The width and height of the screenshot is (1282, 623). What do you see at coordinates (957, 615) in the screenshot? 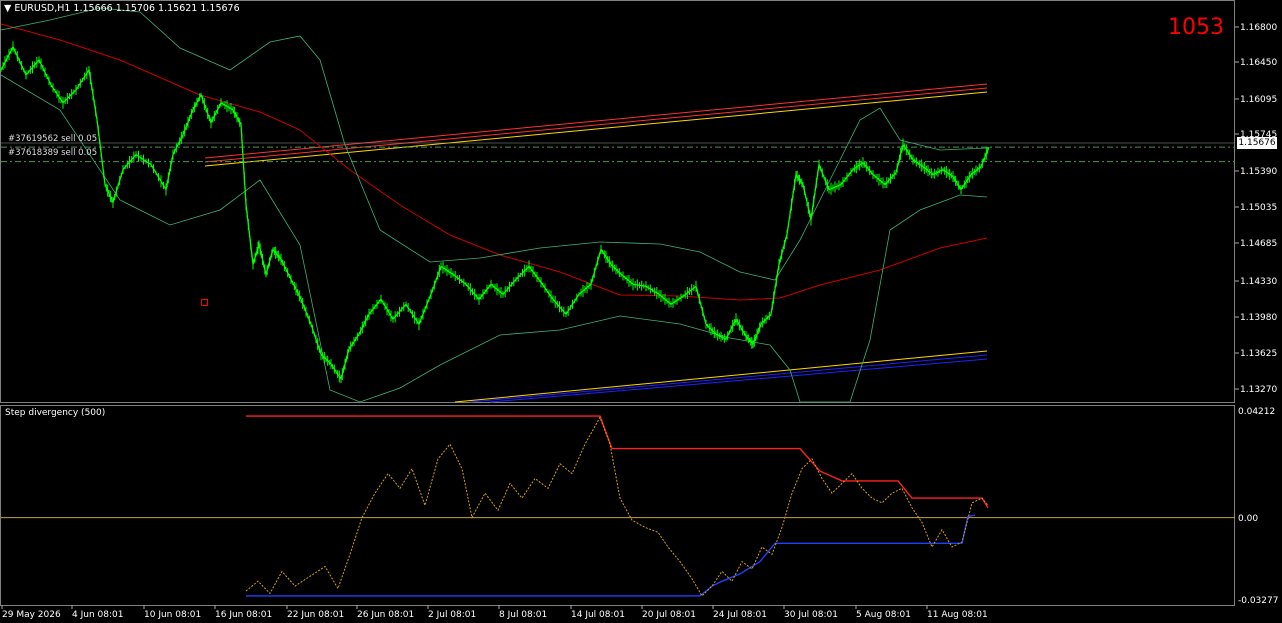
I see `time-axis-label: 11 Aug 08:01` at bounding box center [957, 615].